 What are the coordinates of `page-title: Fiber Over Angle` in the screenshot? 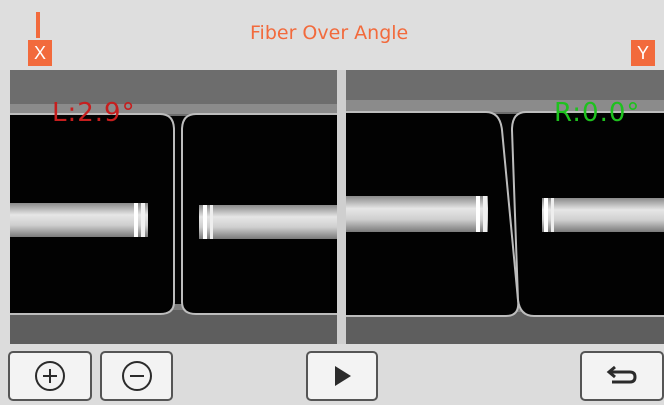 It's located at (329, 33).